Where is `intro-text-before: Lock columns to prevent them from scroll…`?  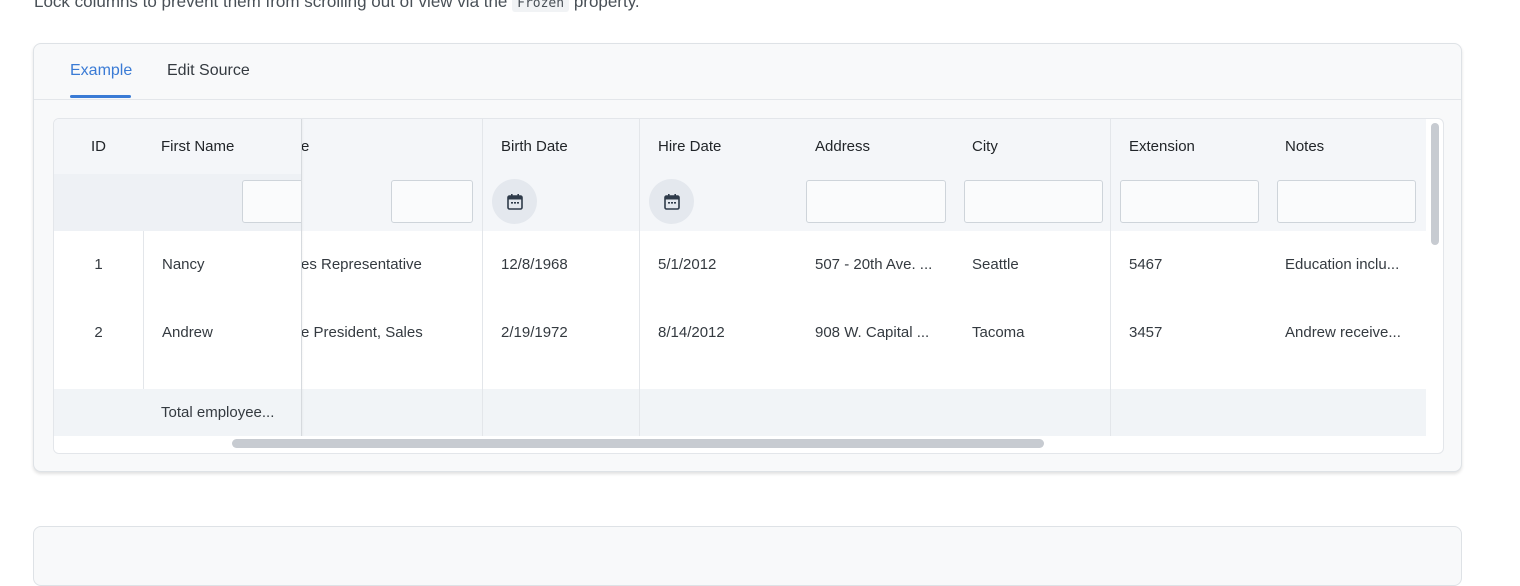
intro-text-before: Lock columns to prevent them from scroll… is located at coordinates (271, 5).